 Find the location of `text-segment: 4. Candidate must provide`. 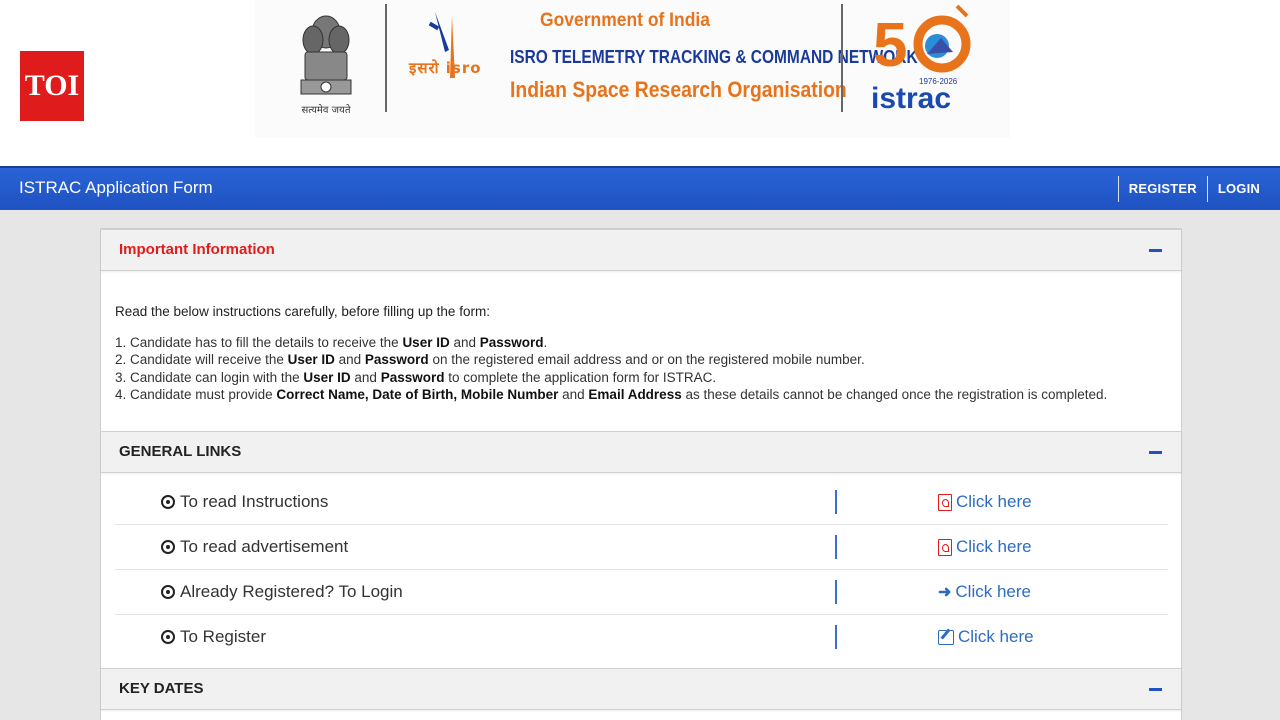

text-segment: 4. Candidate must provide is located at coordinates (196, 394).